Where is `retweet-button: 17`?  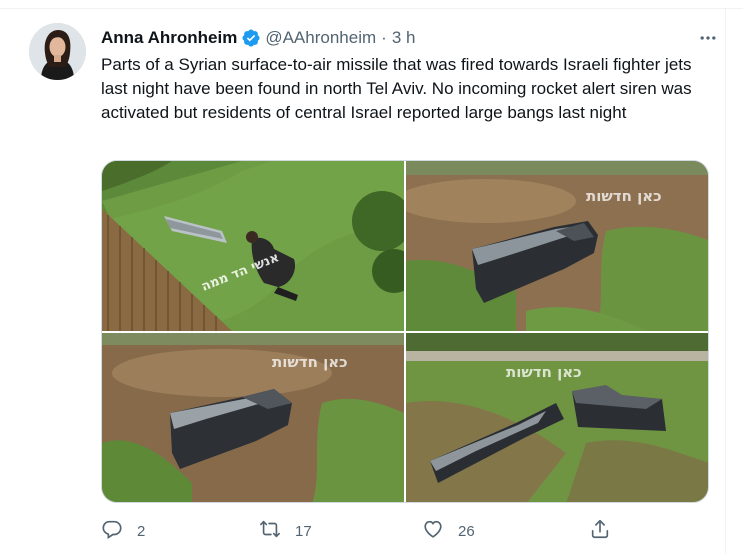
retweet-button: 17 is located at coordinates (285, 531).